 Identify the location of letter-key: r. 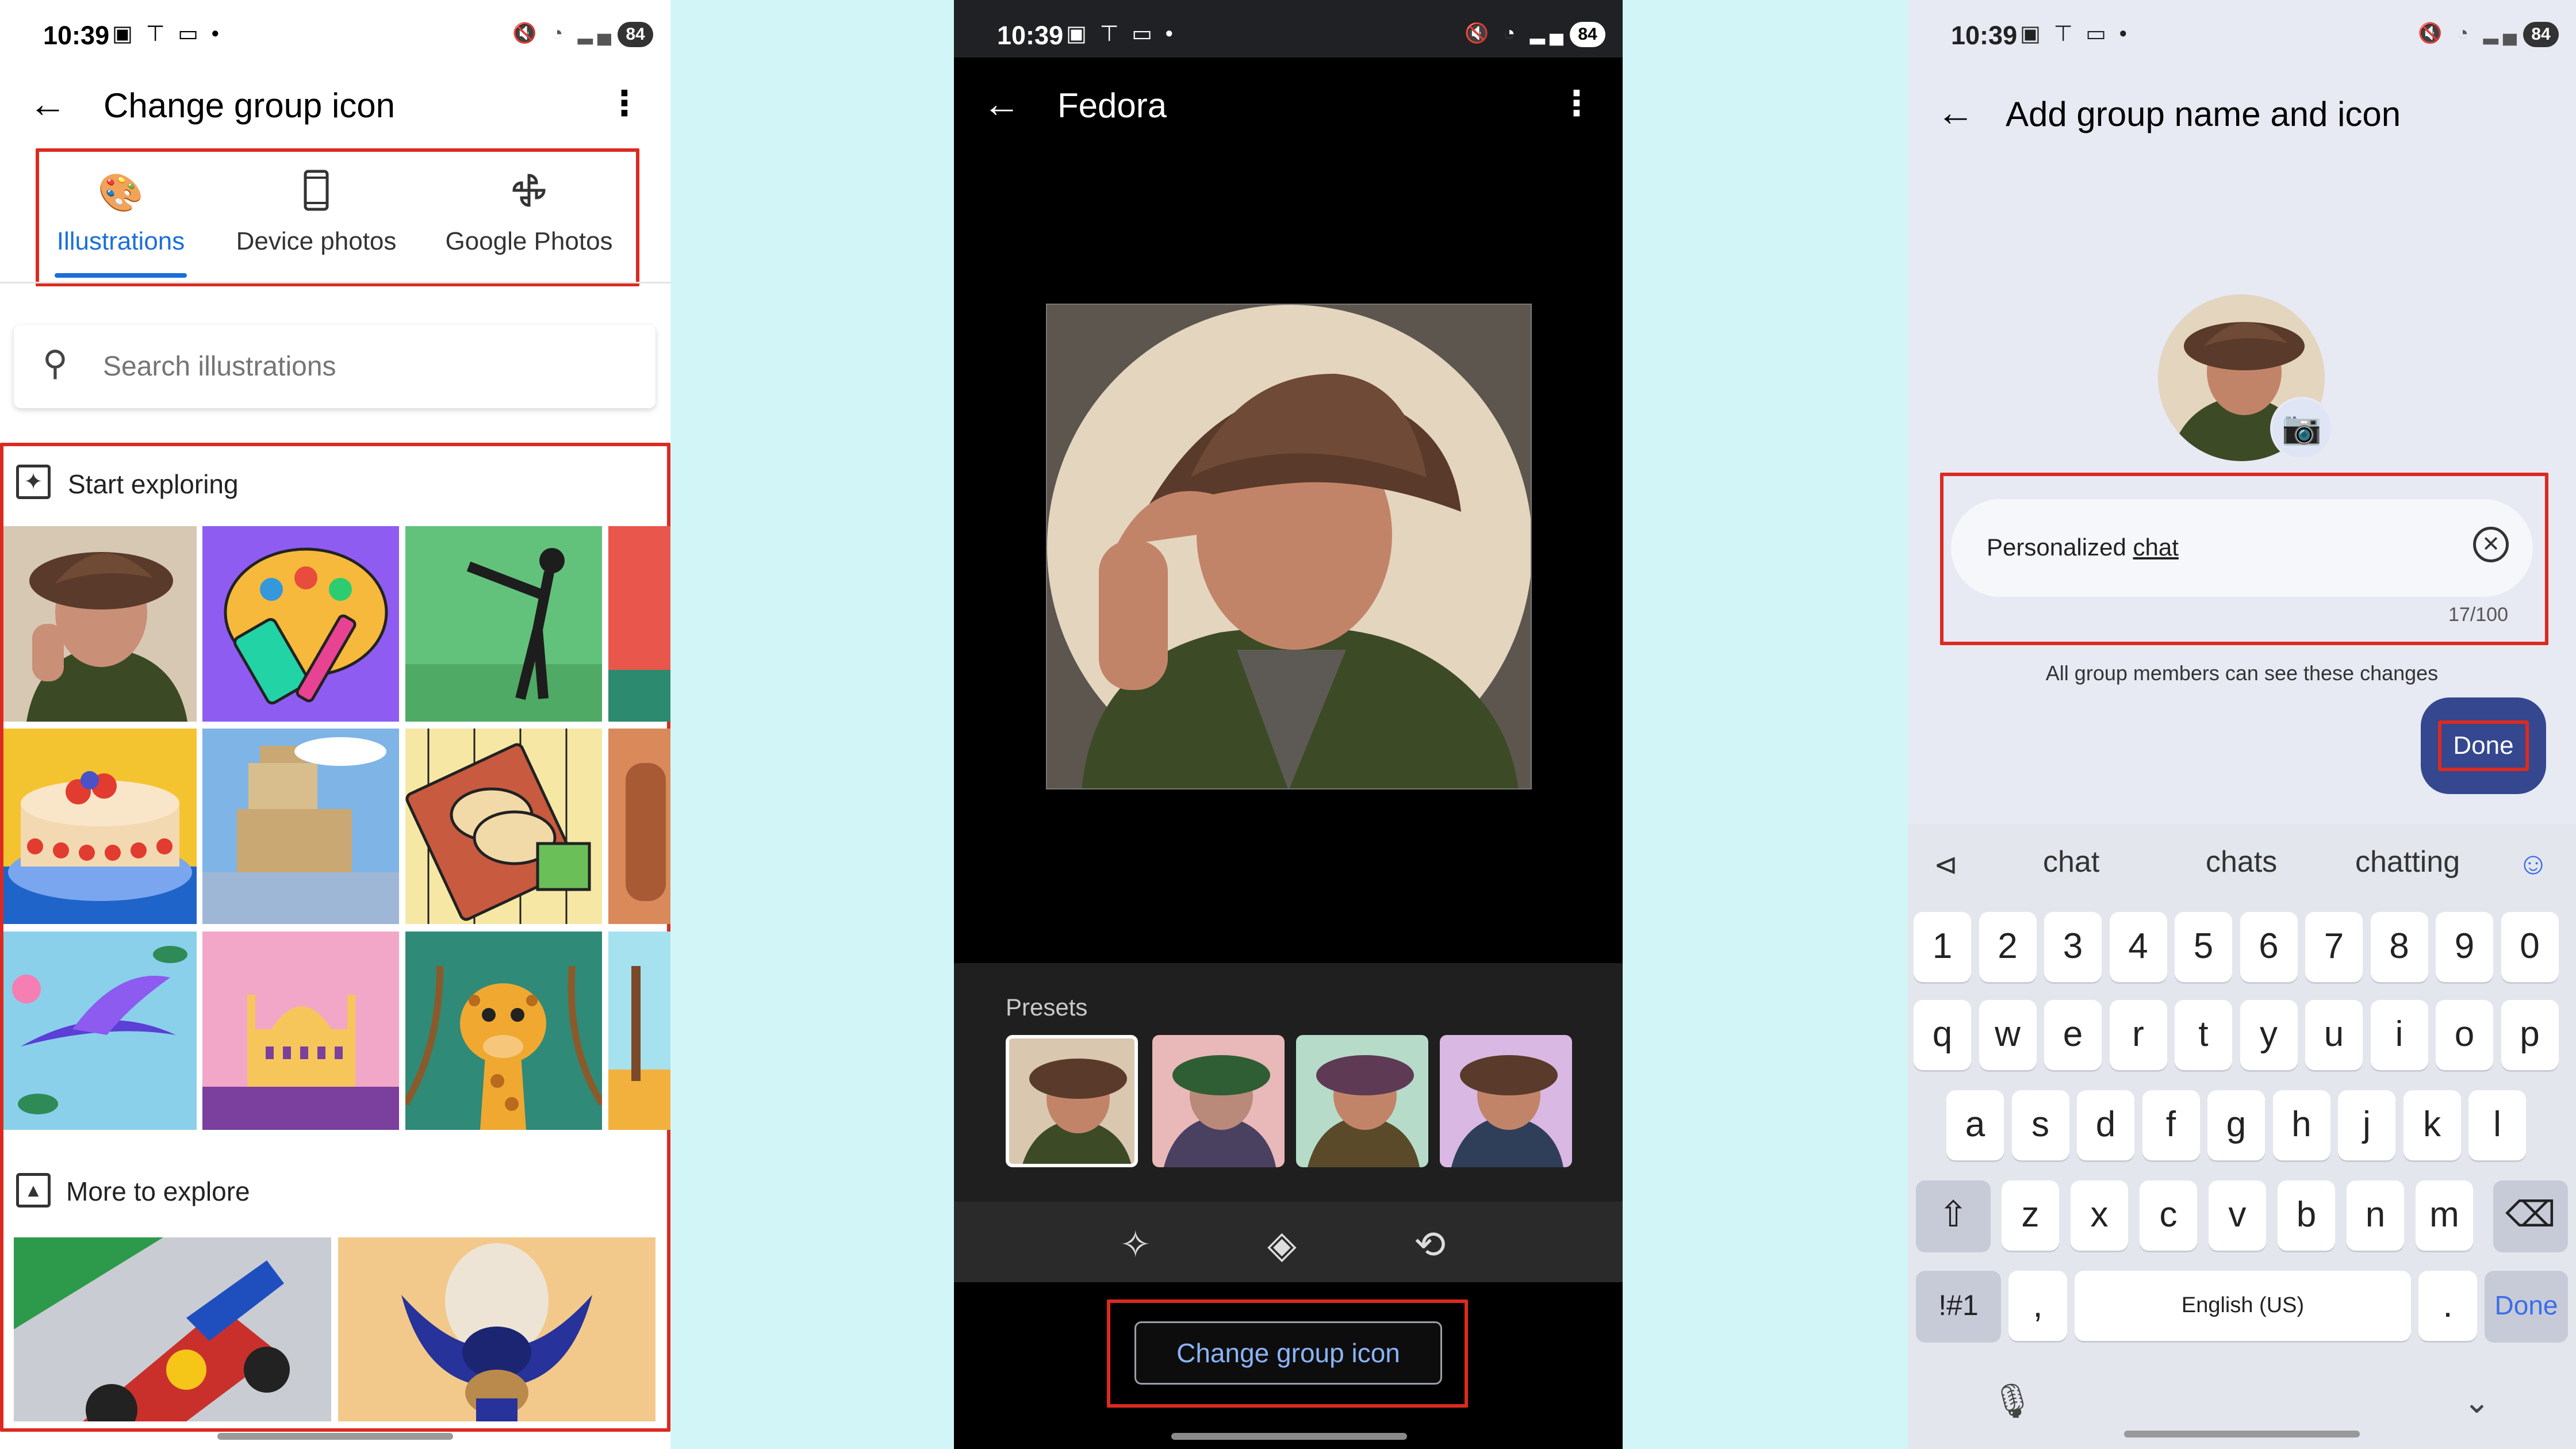
(2138, 1035).